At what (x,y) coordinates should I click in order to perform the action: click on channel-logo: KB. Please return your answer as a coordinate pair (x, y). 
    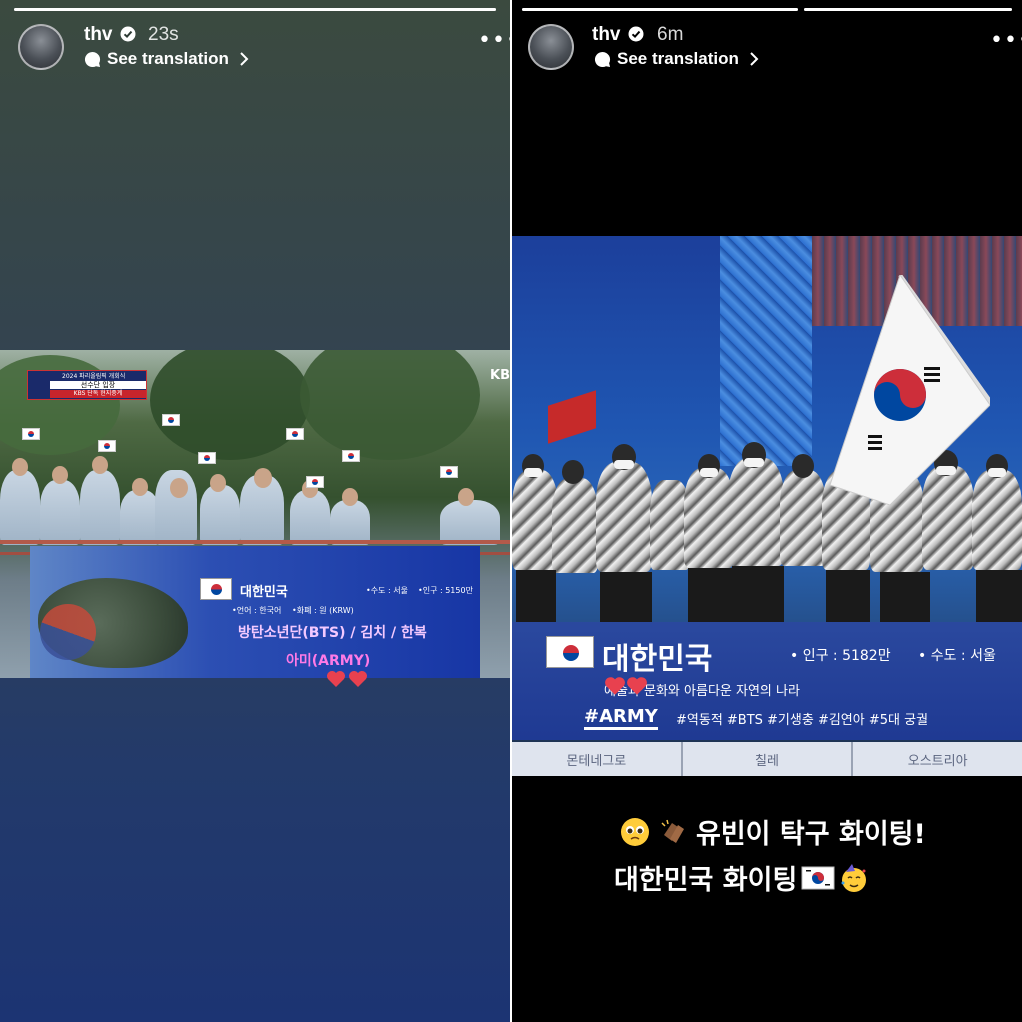
    Looking at the image, I should click on (500, 375).